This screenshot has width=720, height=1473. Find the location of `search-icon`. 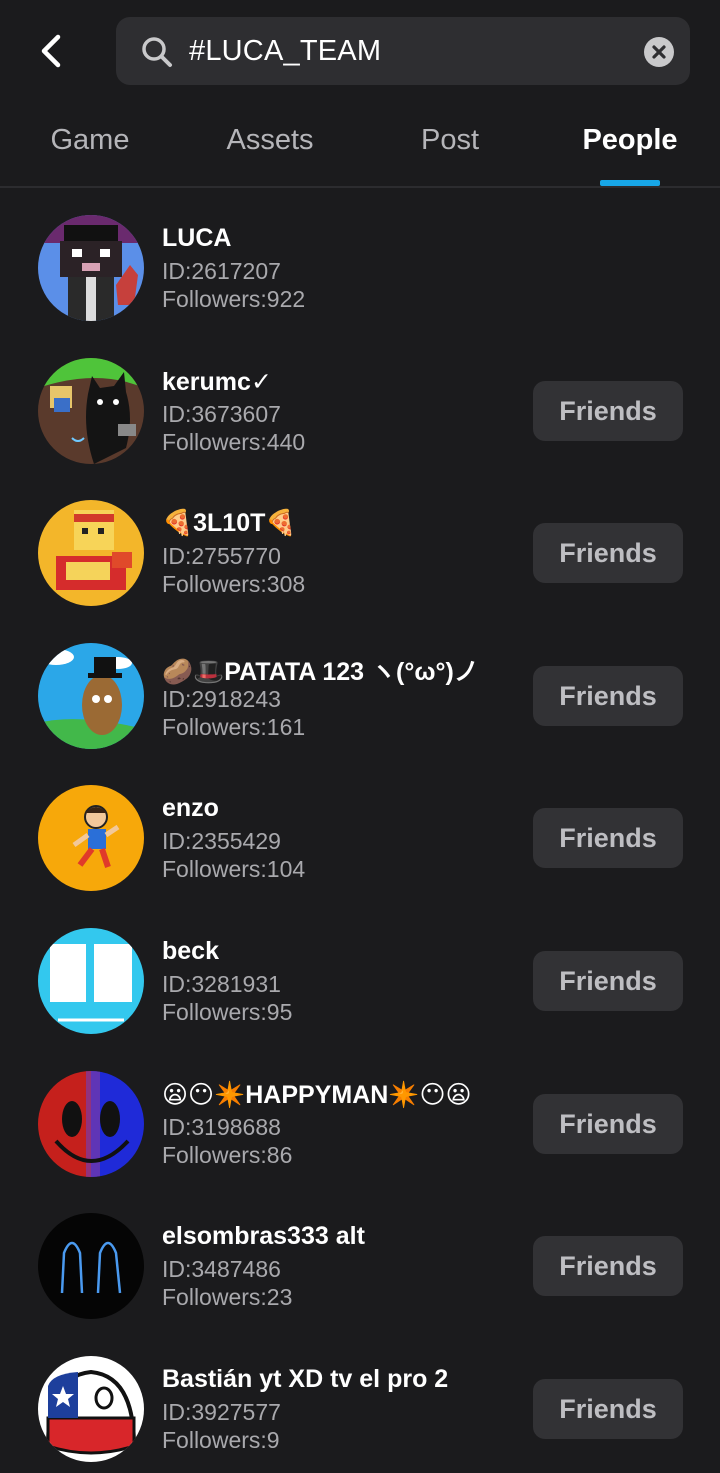

search-icon is located at coordinates (157, 52).